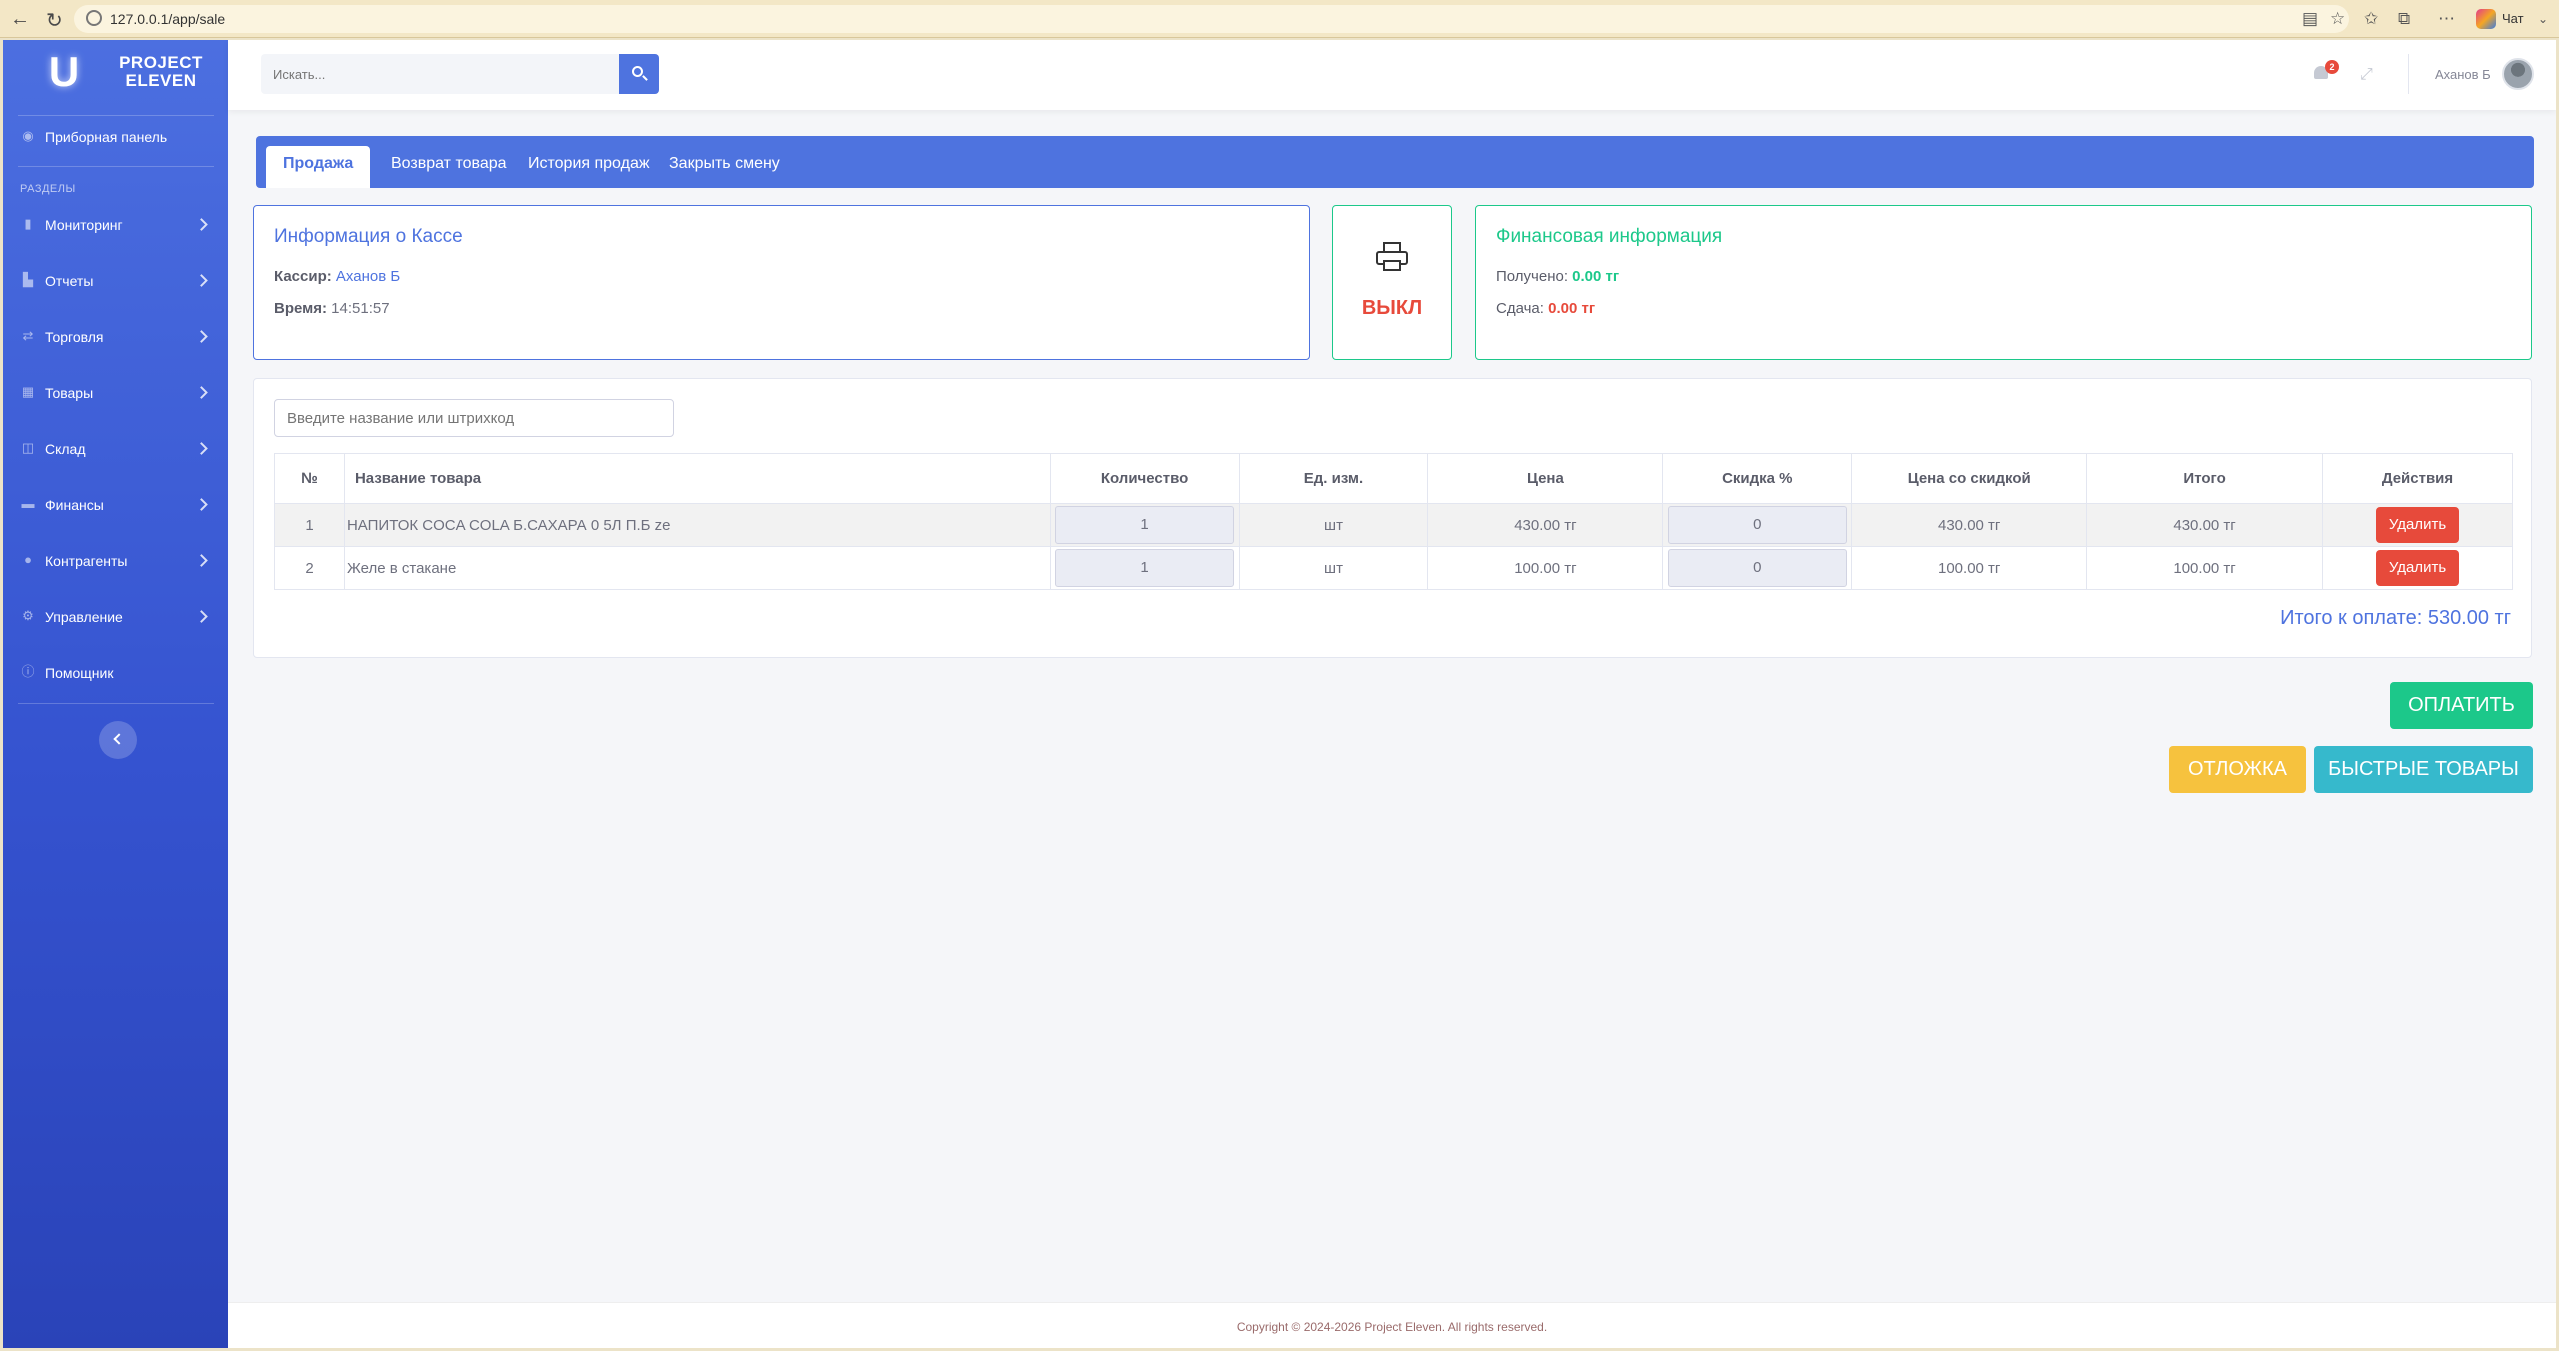  What do you see at coordinates (69, 393) in the screenshot?
I see `sidebar-item-label: Товары` at bounding box center [69, 393].